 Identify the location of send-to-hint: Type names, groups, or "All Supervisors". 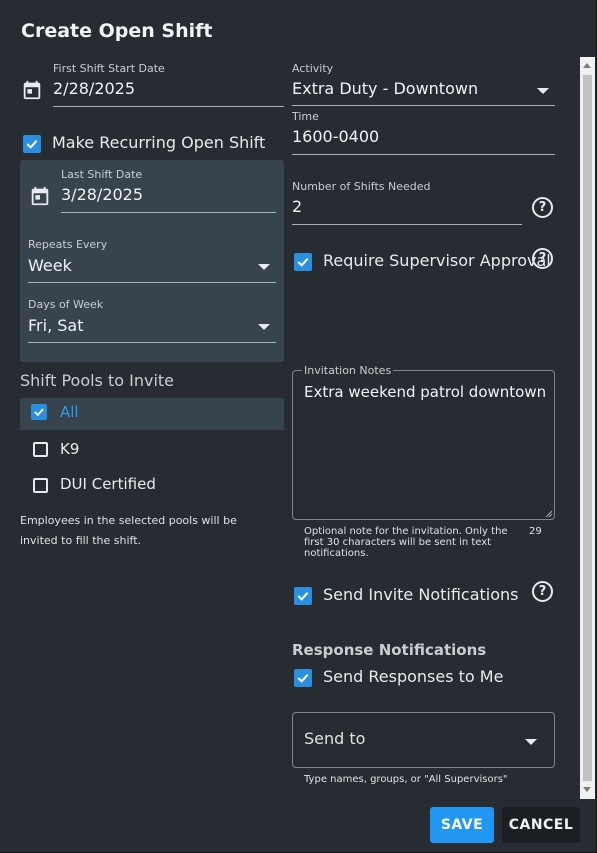
(406, 779).